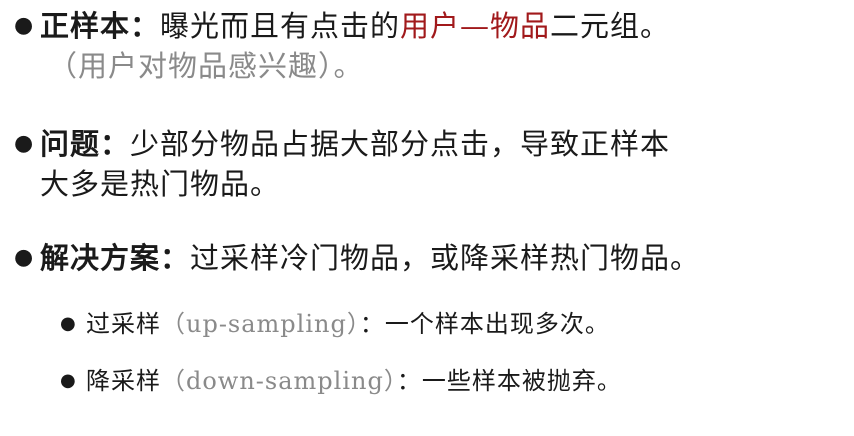  I want to click on note-user-interest: （用户对物品感兴趣）。, so click(206, 66).